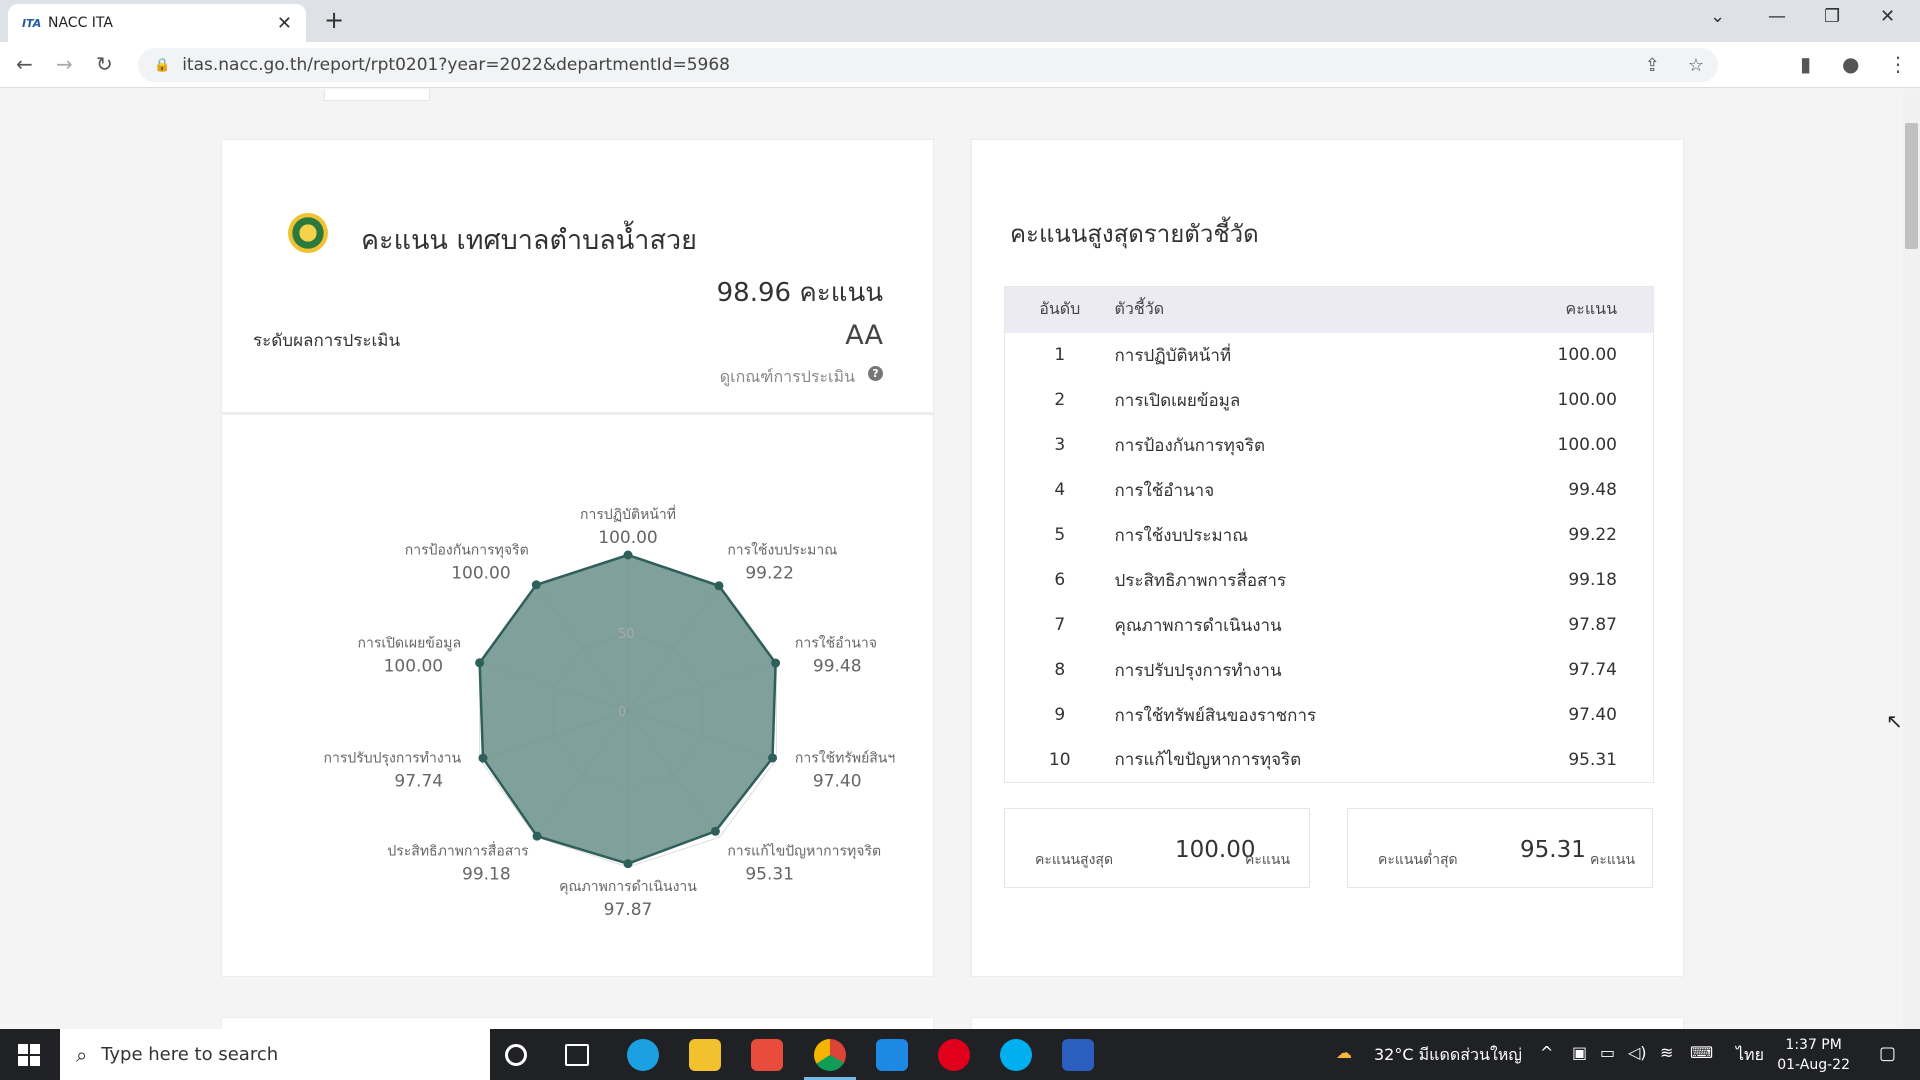 The width and height of the screenshot is (1920, 1080). Describe the element at coordinates (1215, 850) in the screenshot. I see `max-score-value: 100.00` at that location.